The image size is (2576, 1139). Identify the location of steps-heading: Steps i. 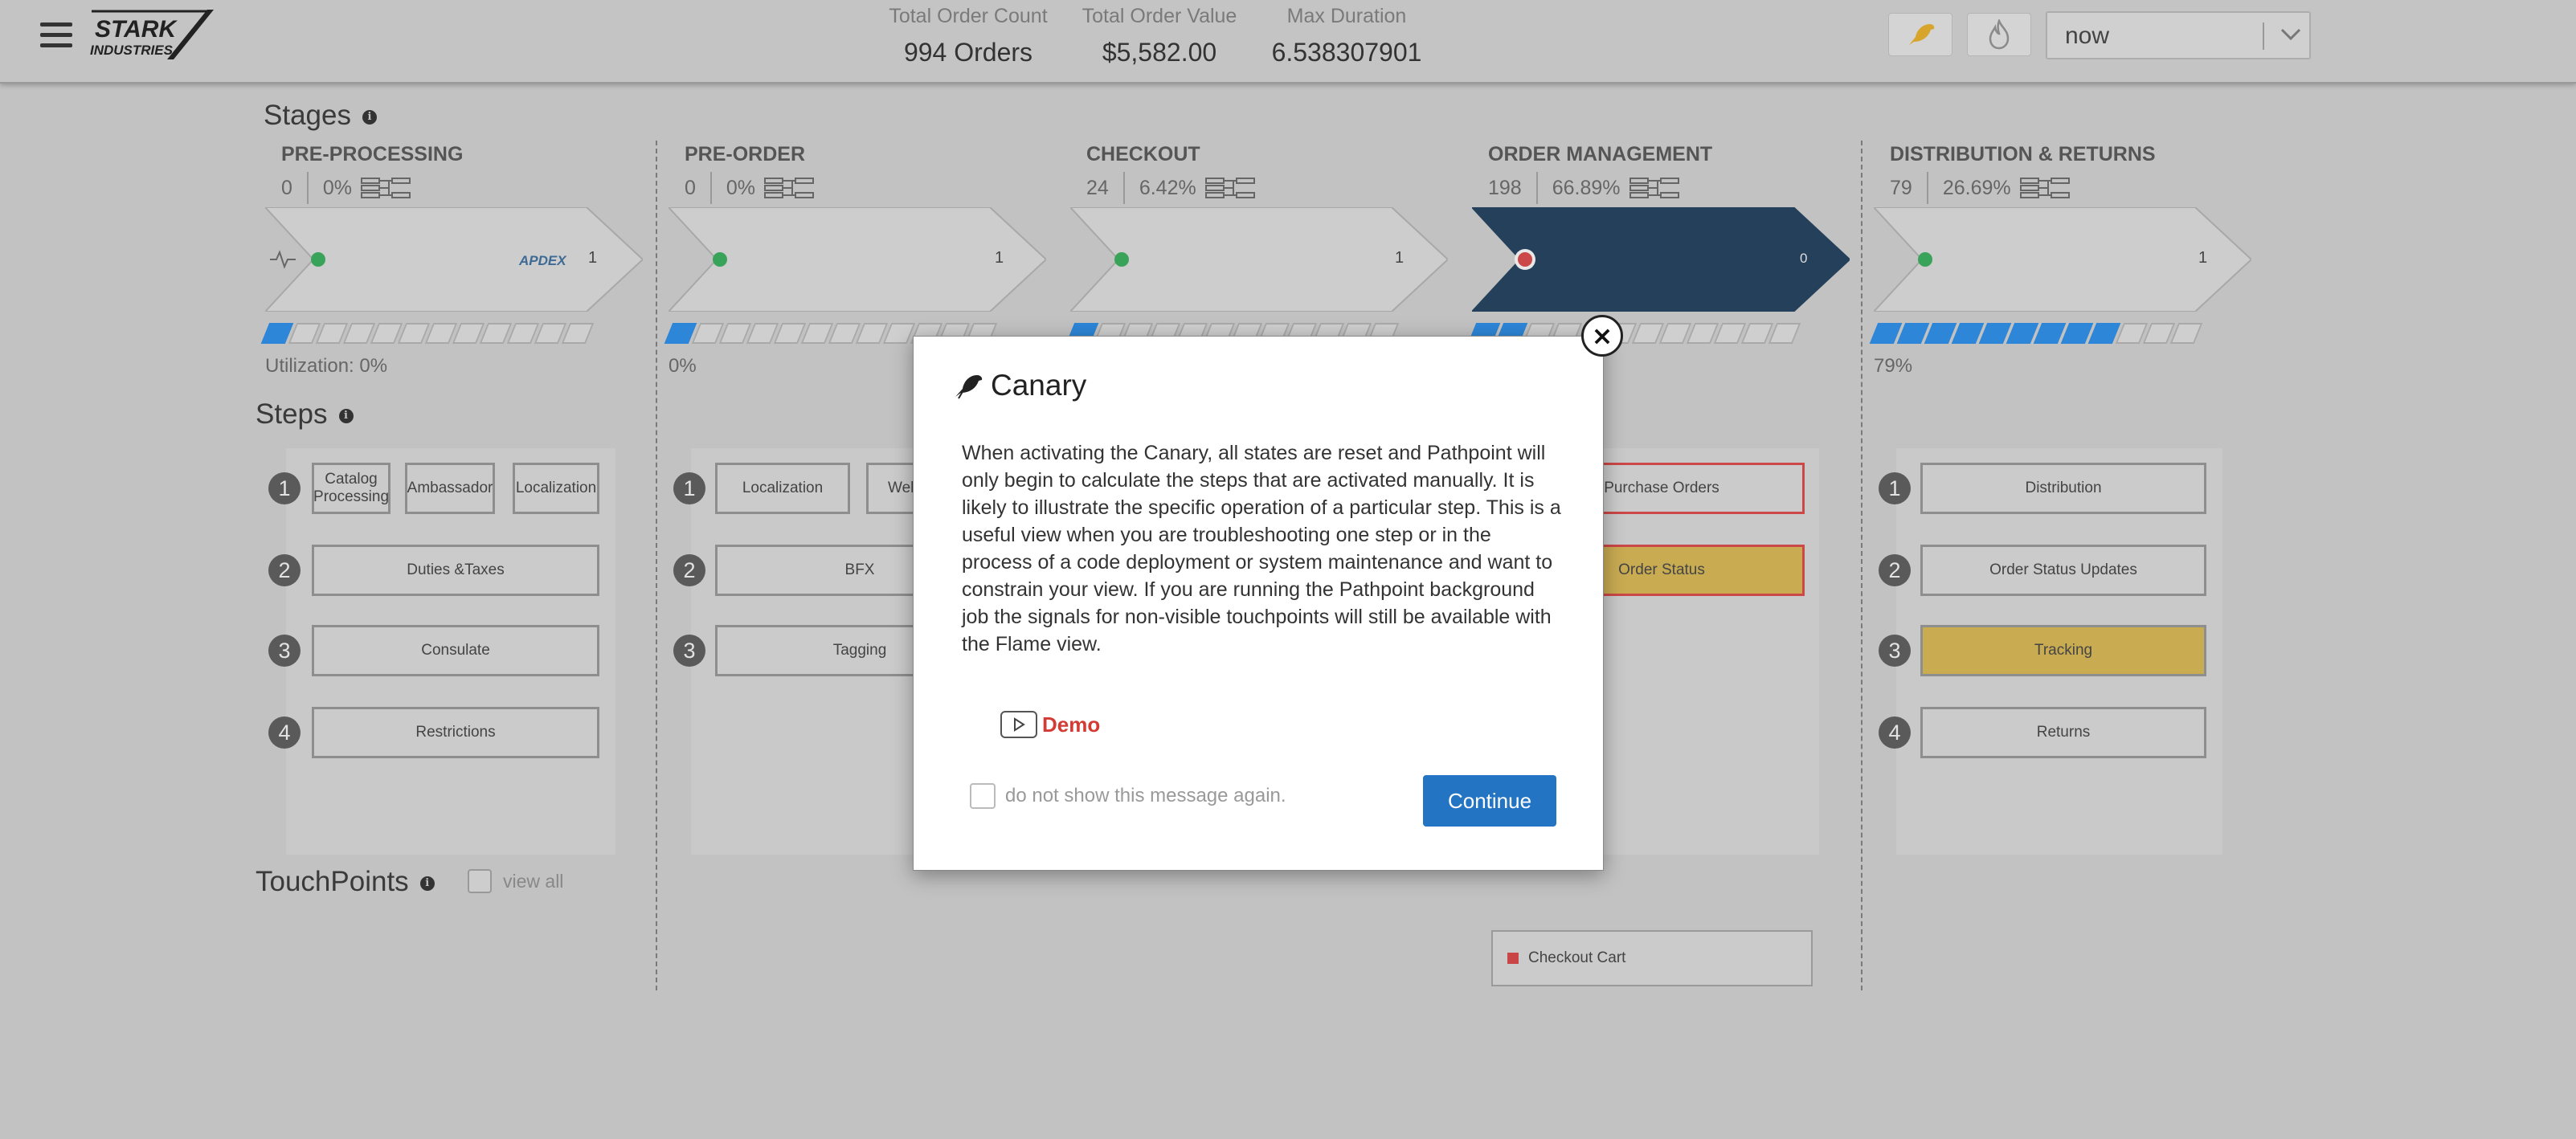
(305, 414).